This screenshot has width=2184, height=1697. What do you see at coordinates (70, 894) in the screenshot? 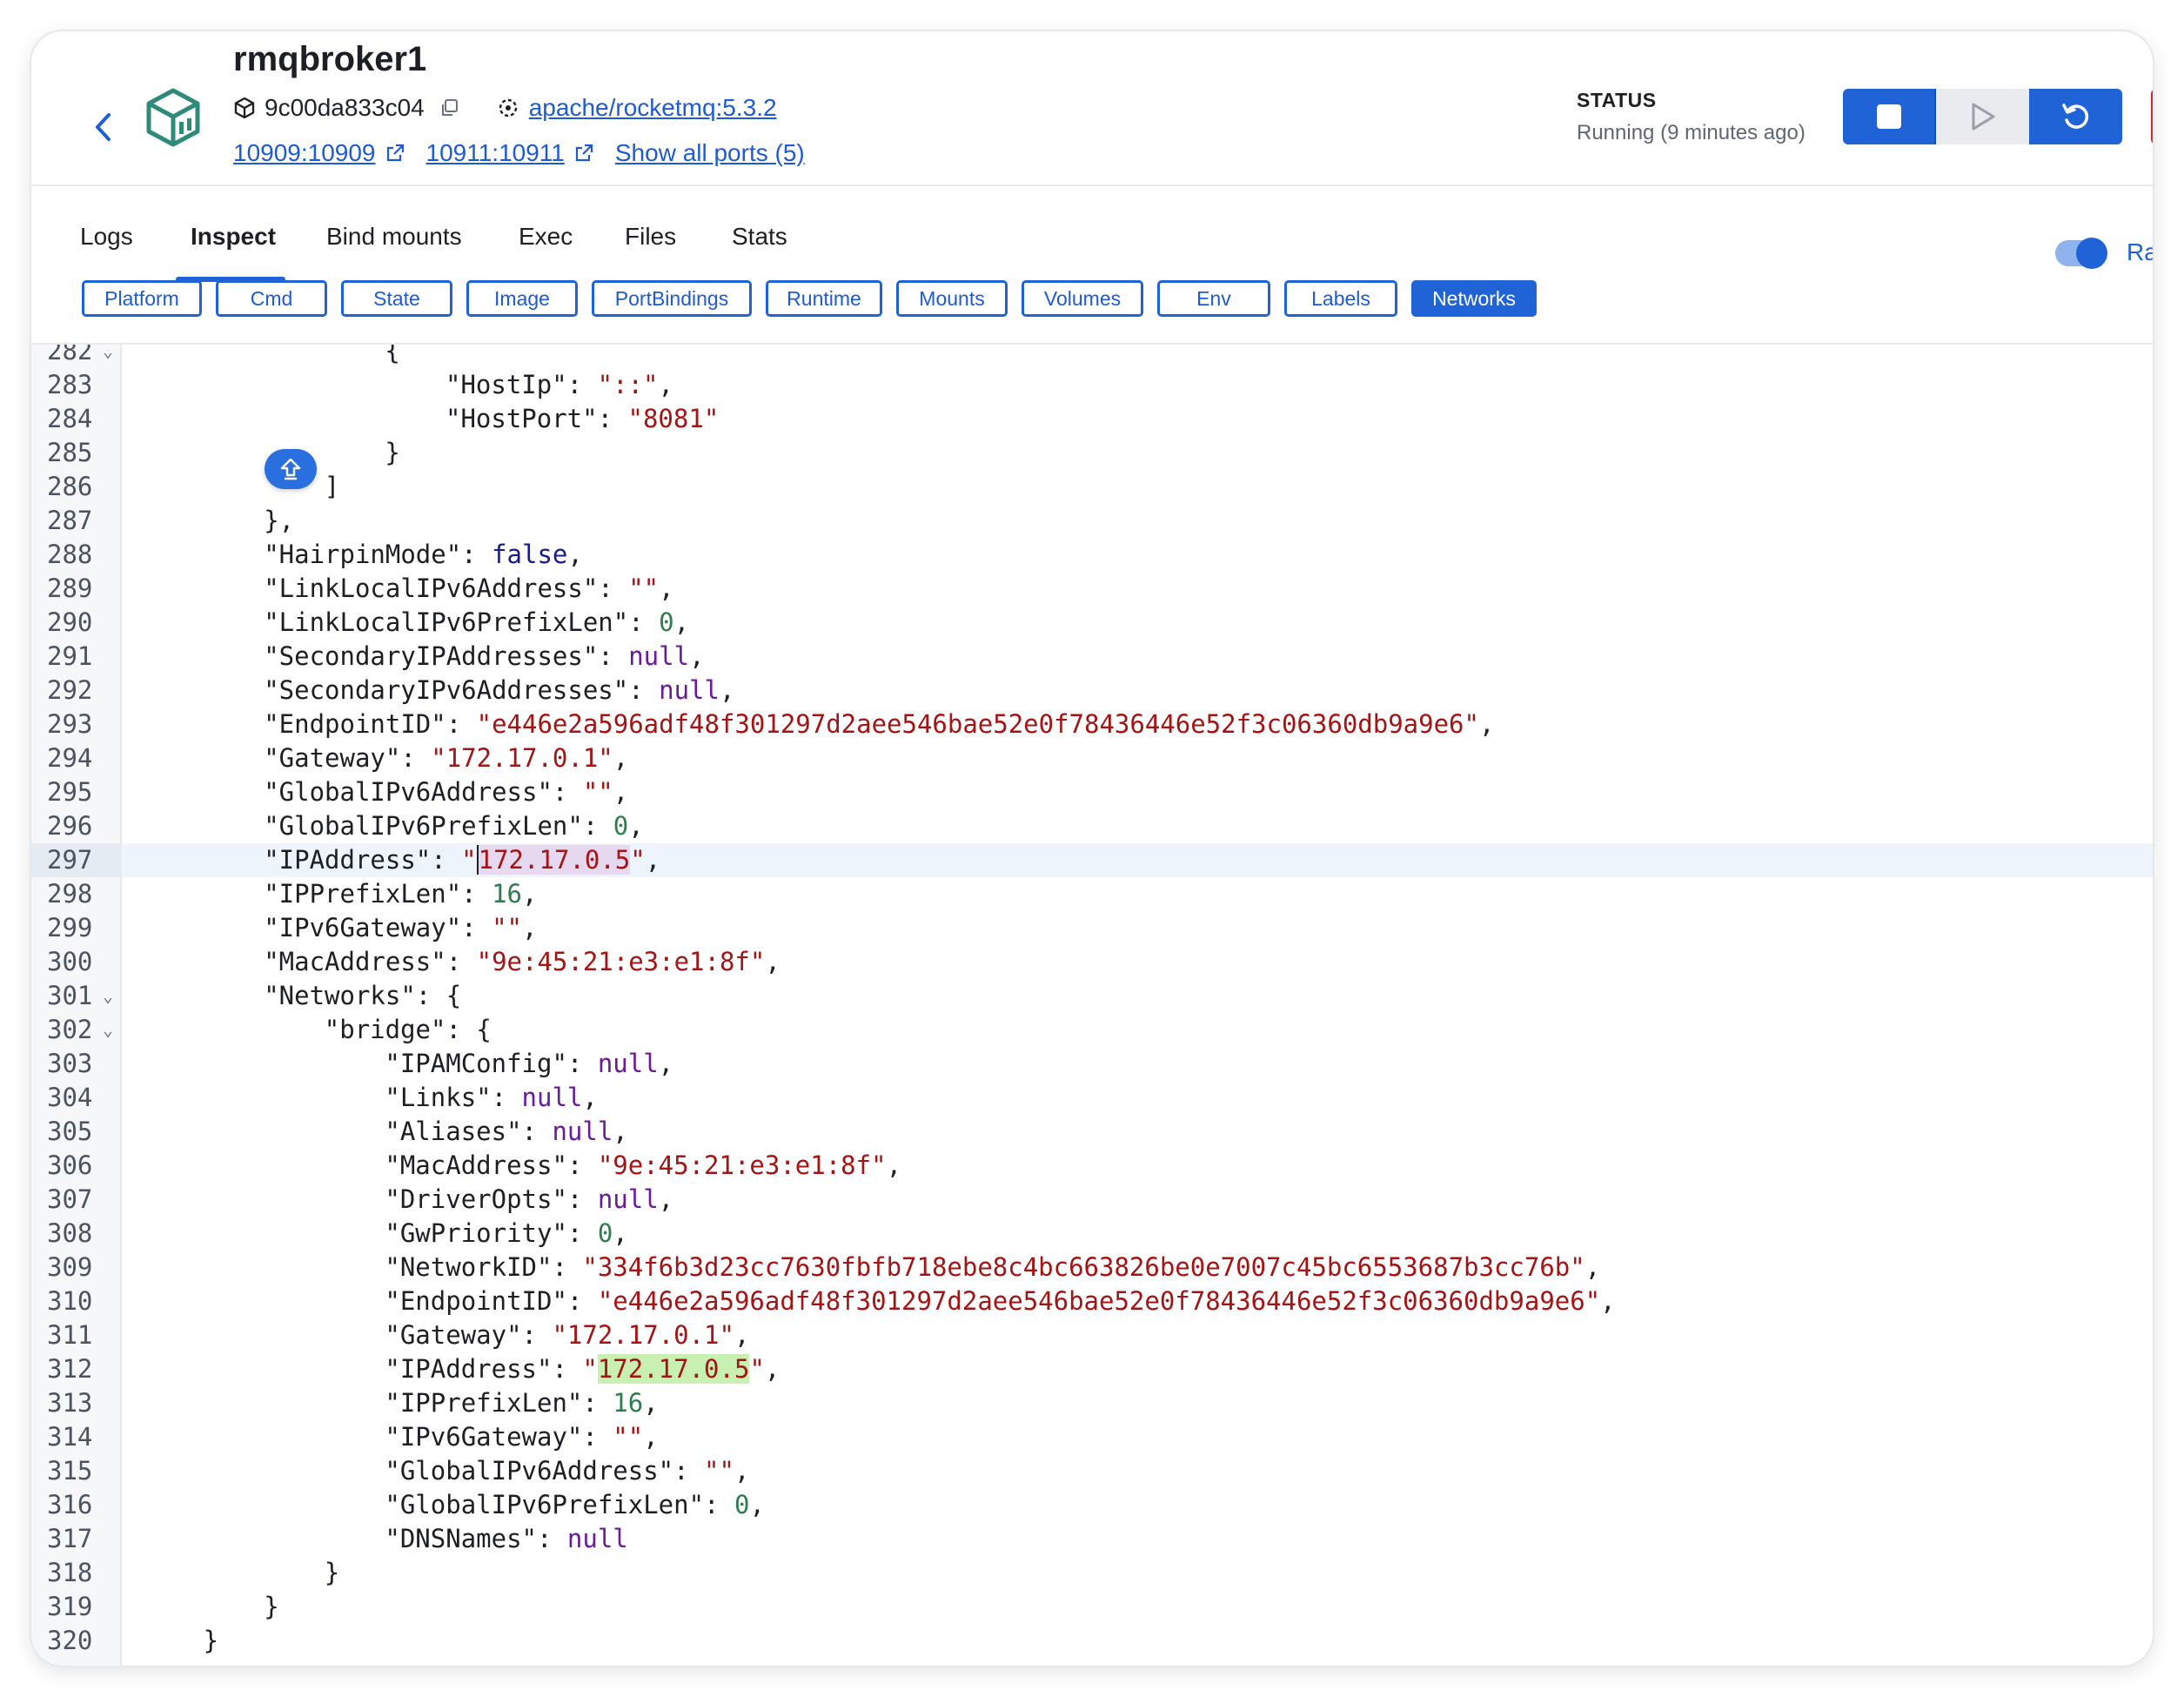
I see `line-number: 298` at bounding box center [70, 894].